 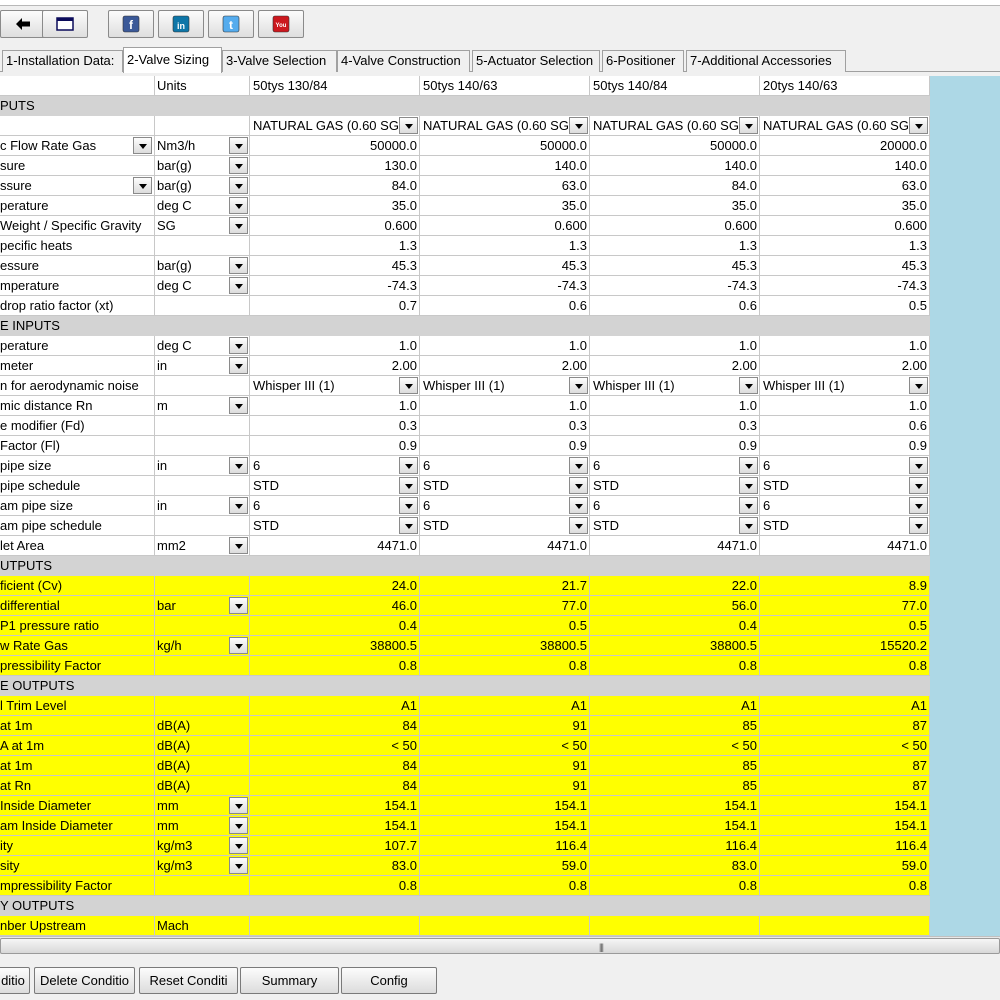 I want to click on value-cell: 84, so click(x=335, y=726).